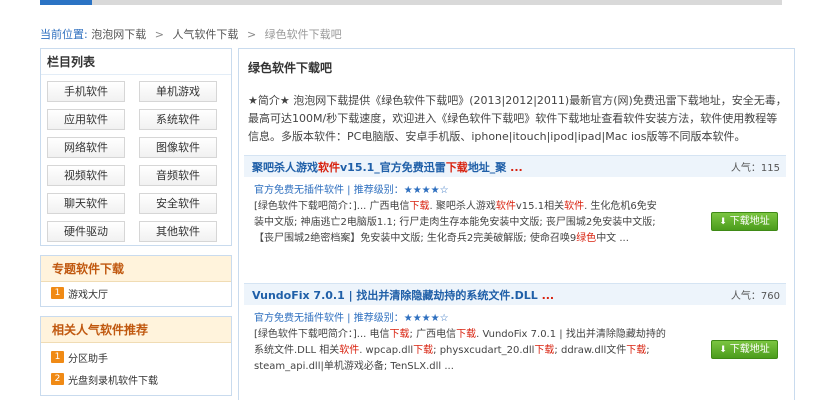  What do you see at coordinates (86, 119) in the screenshot?
I see `category-applications: 应用软件` at bounding box center [86, 119].